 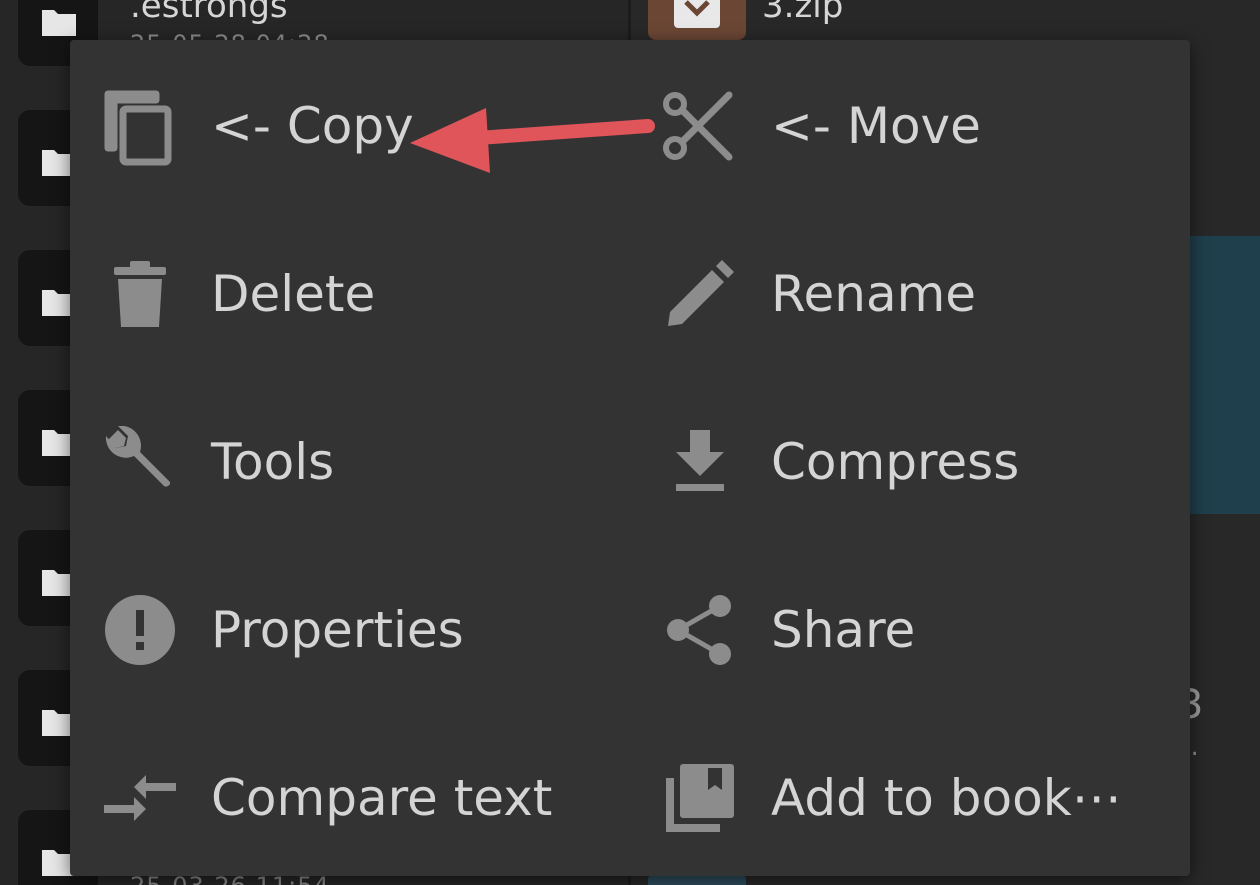 What do you see at coordinates (700, 462) in the screenshot?
I see `download-icon` at bounding box center [700, 462].